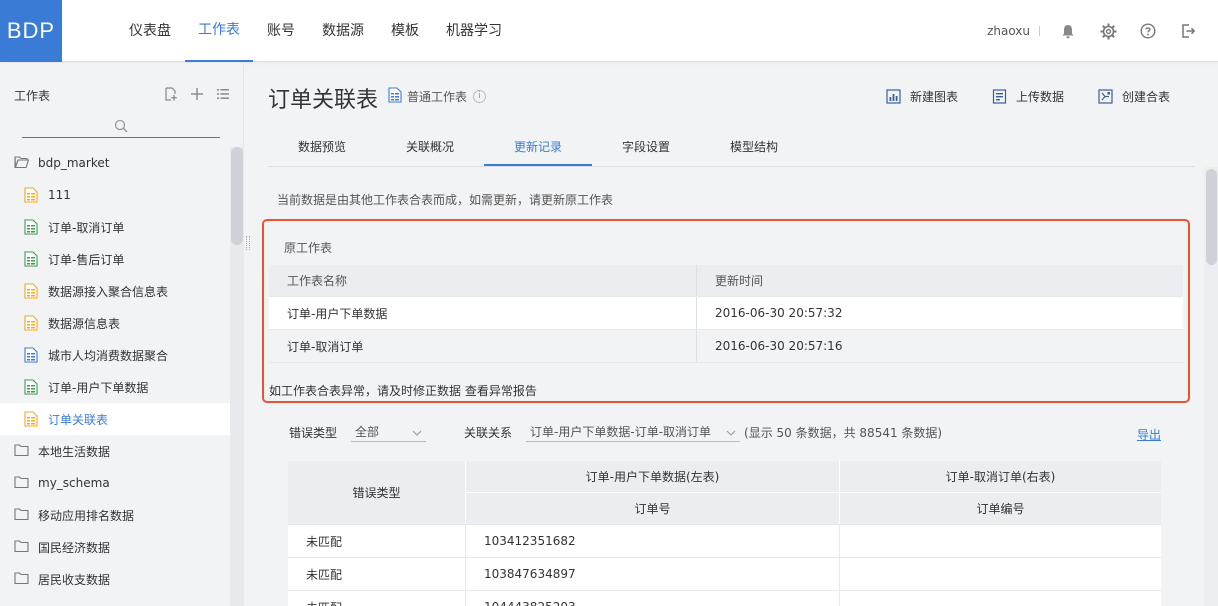  What do you see at coordinates (115, 419) in the screenshot?
I see `tree-item-order-relation: 订单关联表` at bounding box center [115, 419].